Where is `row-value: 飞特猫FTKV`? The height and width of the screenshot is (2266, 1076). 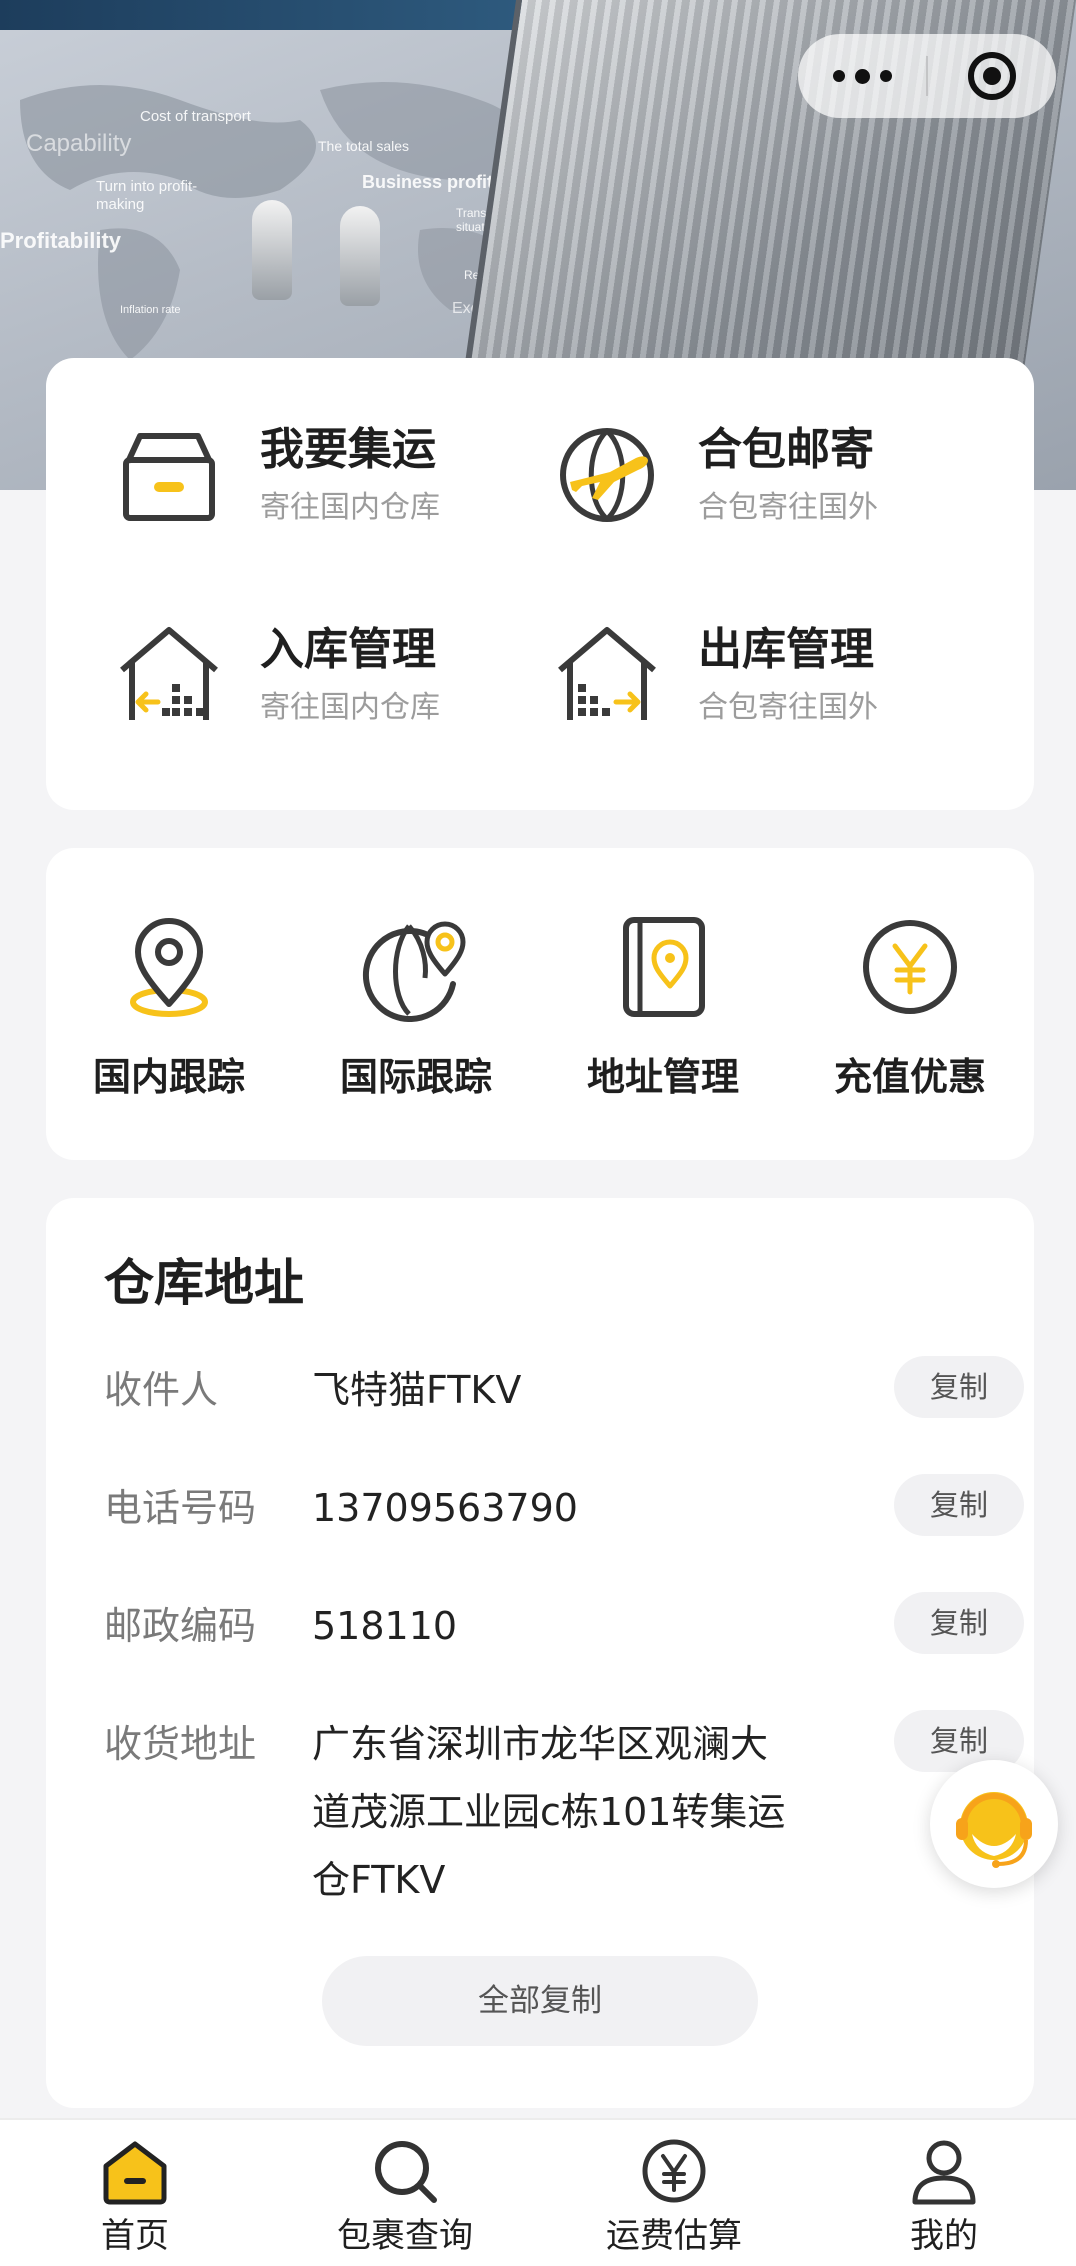
row-value: 飞特猫FTKV is located at coordinates (417, 1390).